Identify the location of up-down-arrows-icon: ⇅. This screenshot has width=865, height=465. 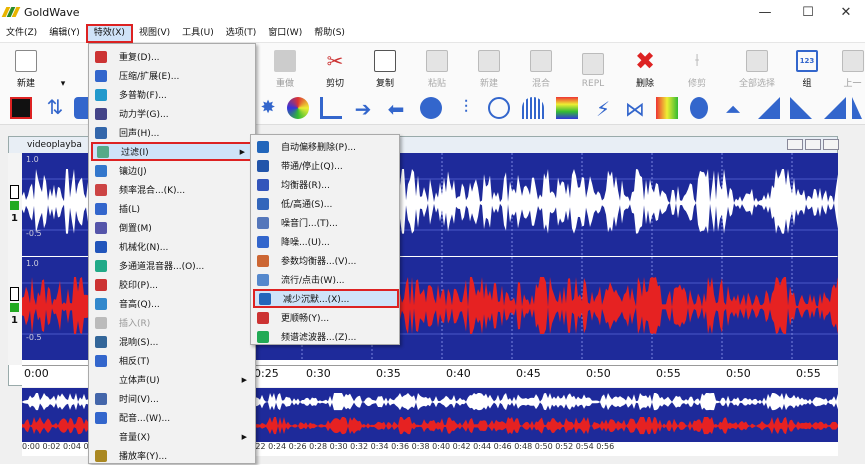
(55, 108).